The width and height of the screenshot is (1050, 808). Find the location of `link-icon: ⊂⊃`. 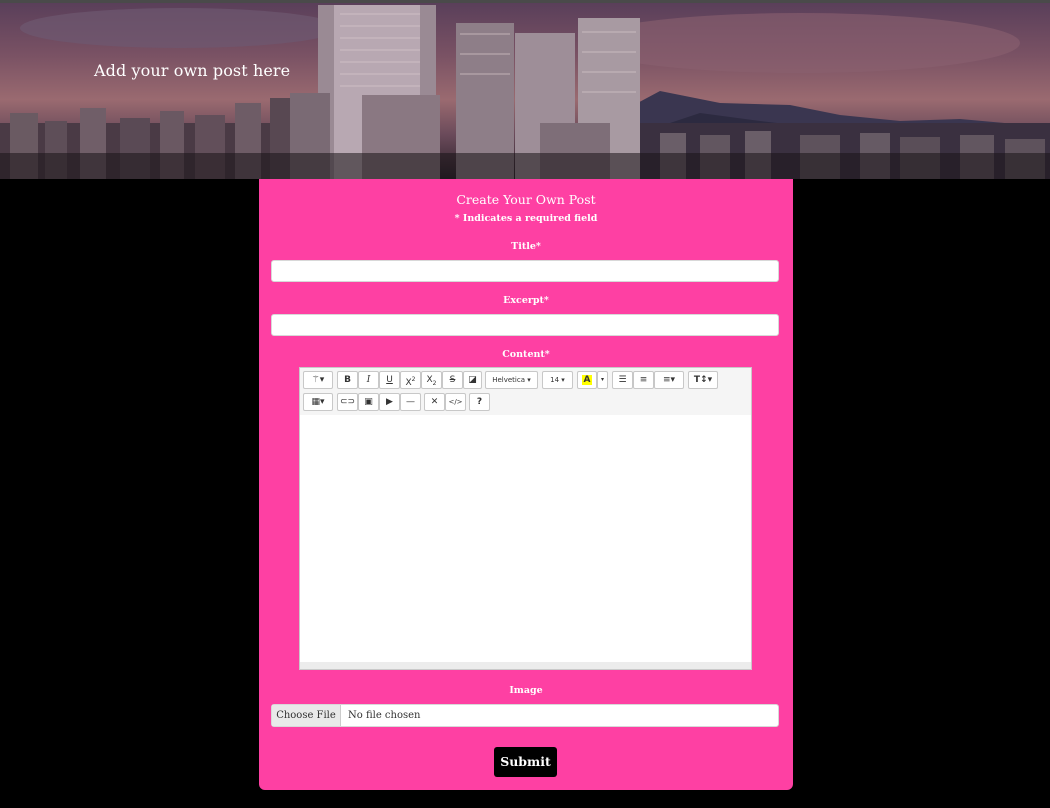

link-icon: ⊂⊃ is located at coordinates (347, 402).